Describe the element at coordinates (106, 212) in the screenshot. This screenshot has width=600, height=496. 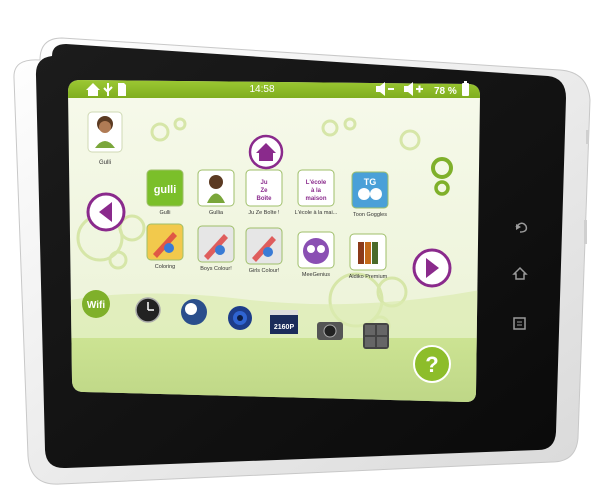
I see `prev-page-button` at that location.